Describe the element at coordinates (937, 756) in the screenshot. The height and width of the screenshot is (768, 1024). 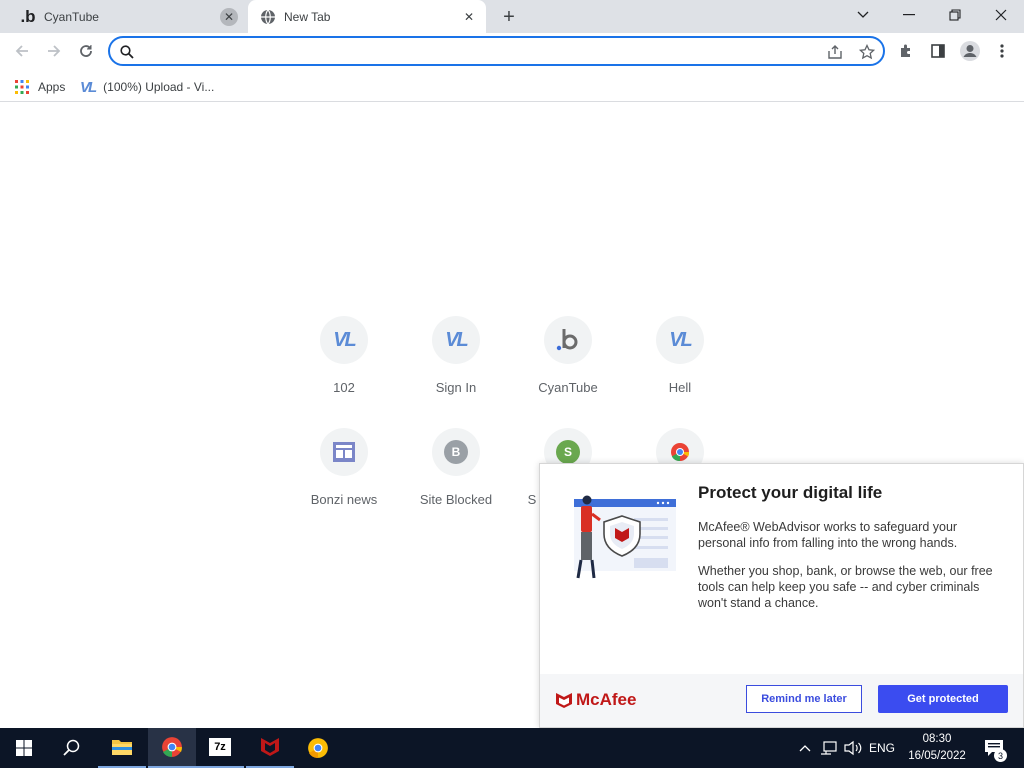
I see `clock-date: 16/05/2022` at that location.